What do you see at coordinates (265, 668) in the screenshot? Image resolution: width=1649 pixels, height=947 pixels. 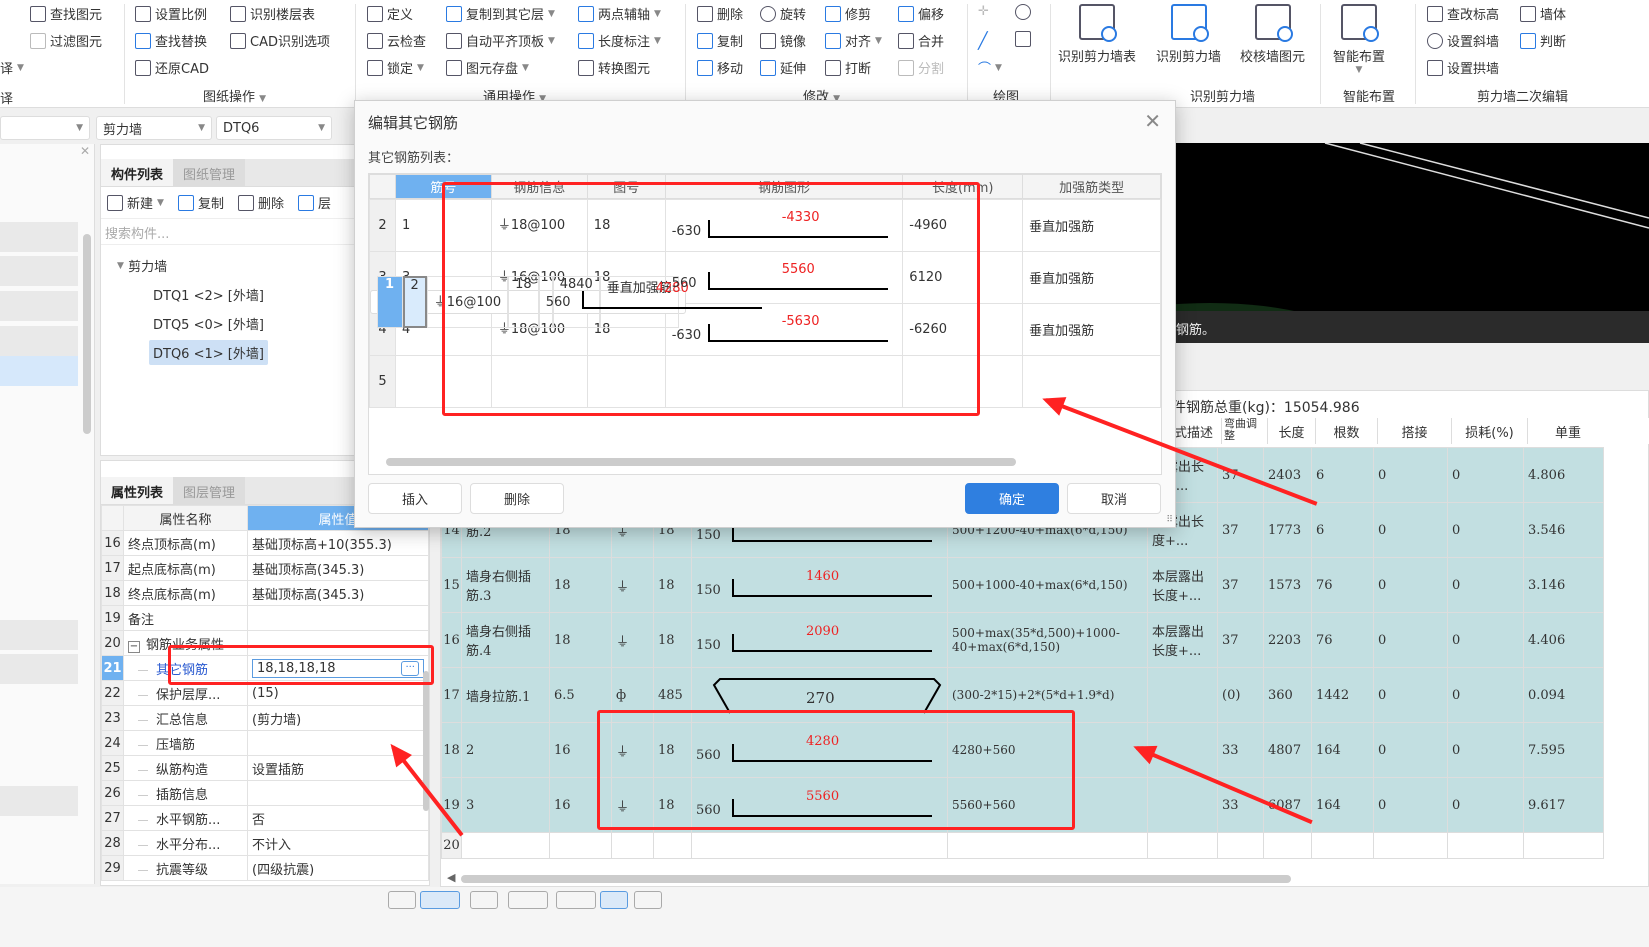 I see `property-row: 21 其它钢筋 18,18,18,18 ···` at bounding box center [265, 668].